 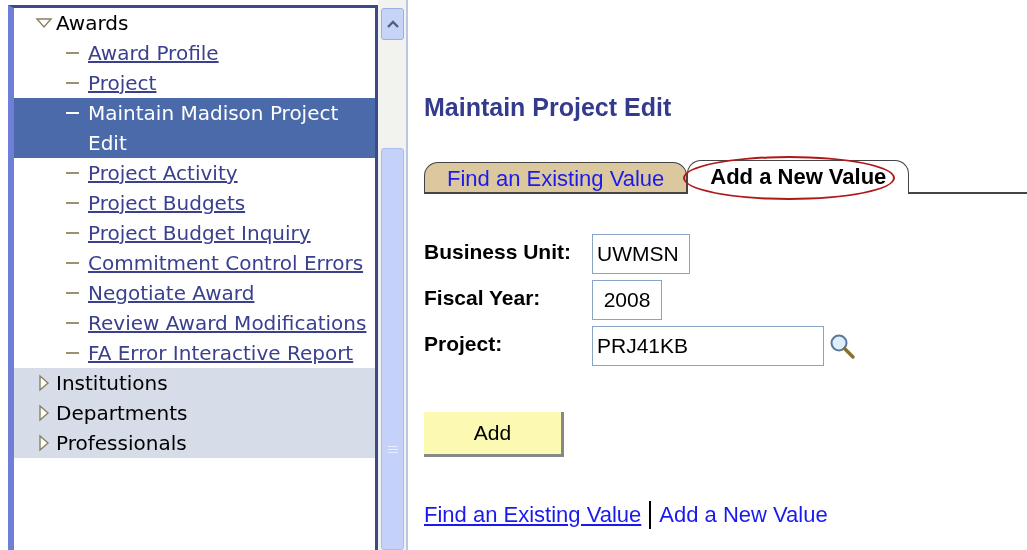 What do you see at coordinates (194, 83) in the screenshot?
I see `sidebar-item: Project` at bounding box center [194, 83].